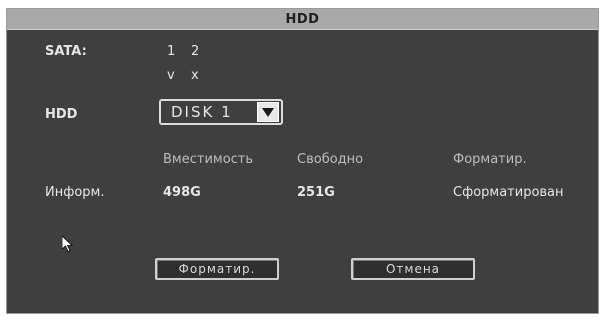  Describe the element at coordinates (75, 192) in the screenshot. I see `info-row-label: Информ.` at that location.